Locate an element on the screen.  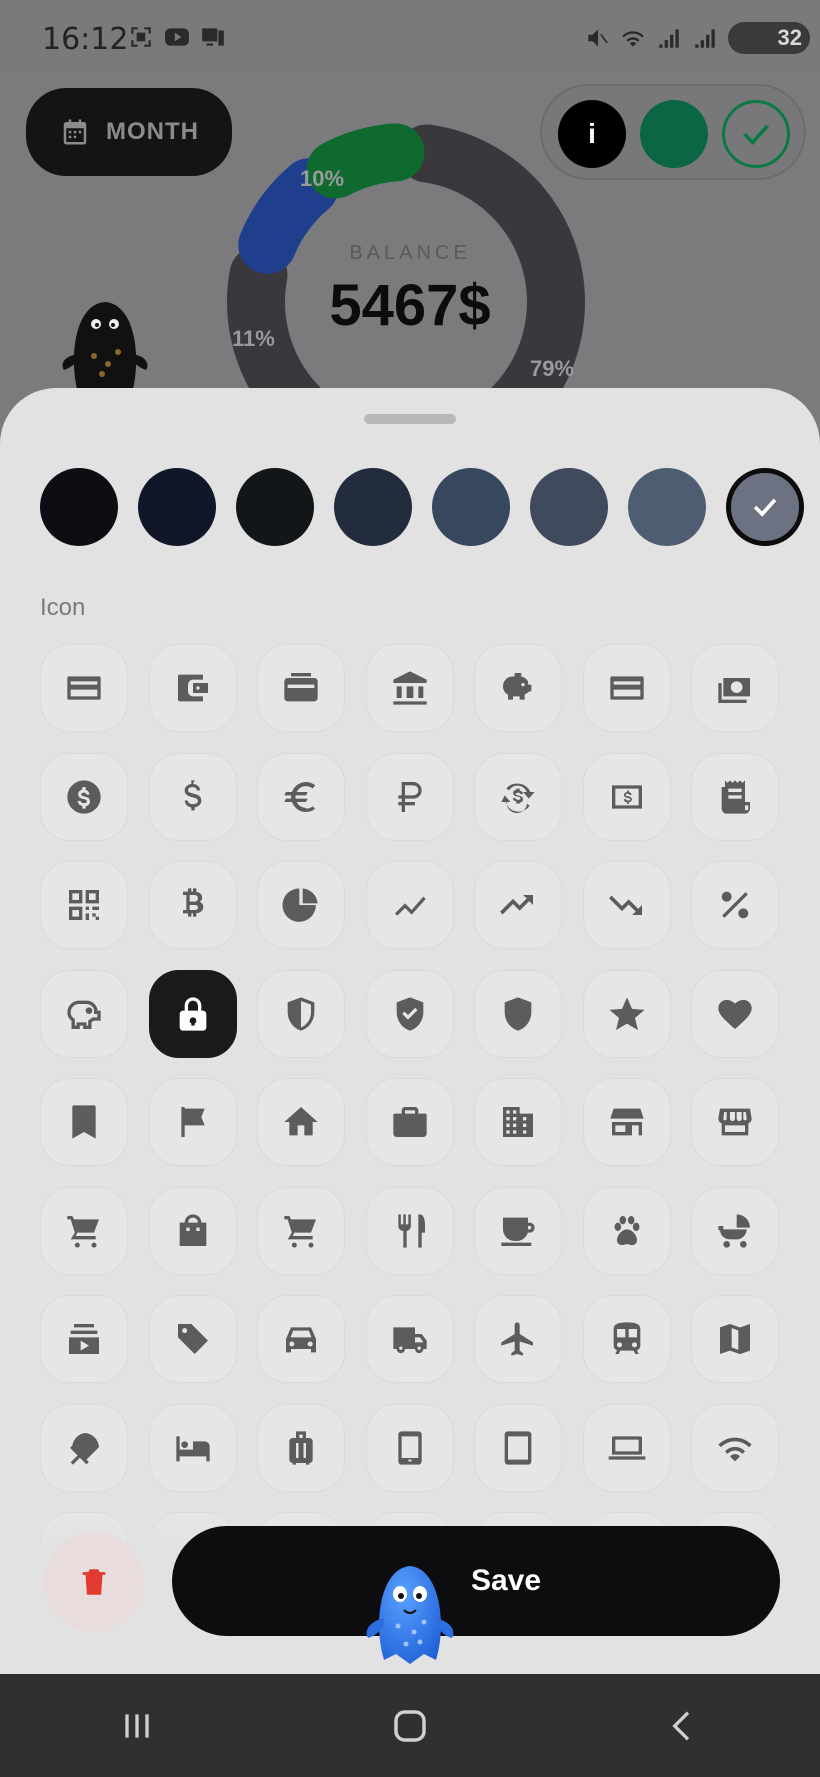
building-icon is located at coordinates (518, 1122).